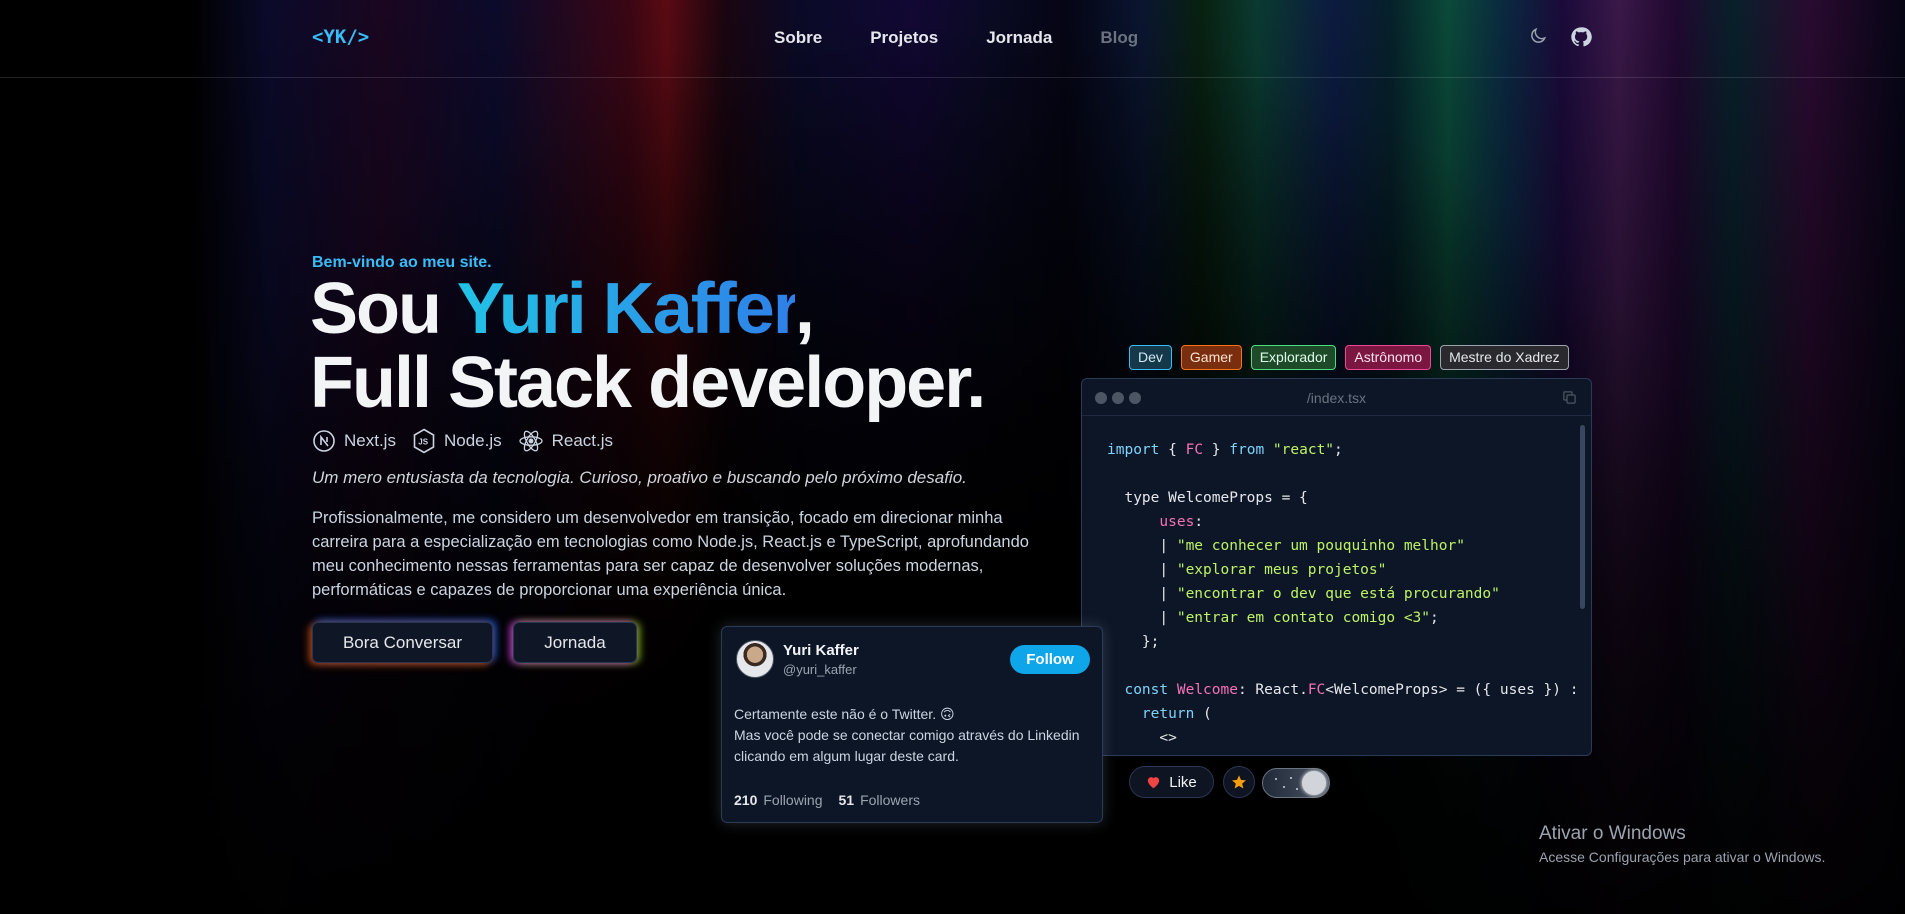 The image size is (1905, 914). Describe the element at coordinates (1150, 357) in the screenshot. I see `tag-dev: Dev` at that location.